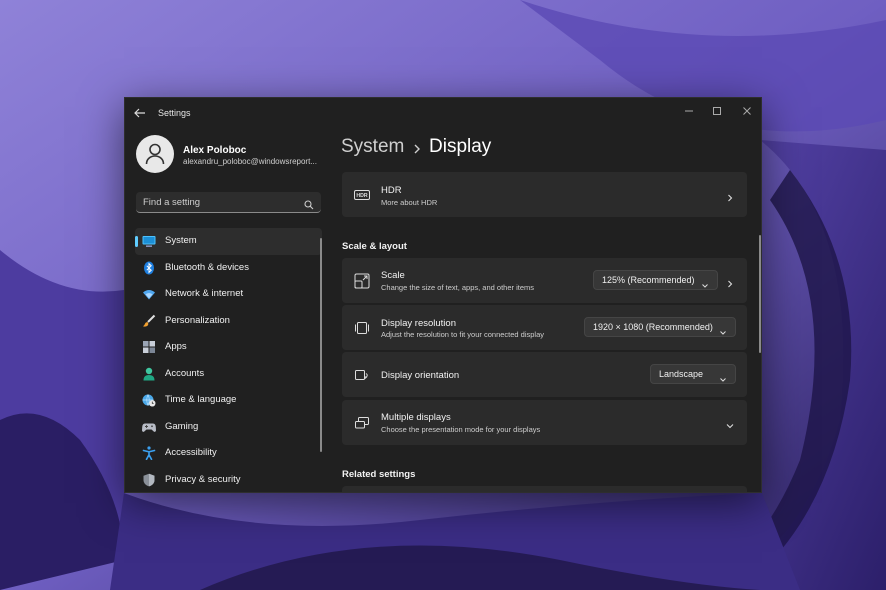 This screenshot has width=886, height=590. What do you see at coordinates (544, 489) in the screenshot?
I see `related-settings-card` at bounding box center [544, 489].